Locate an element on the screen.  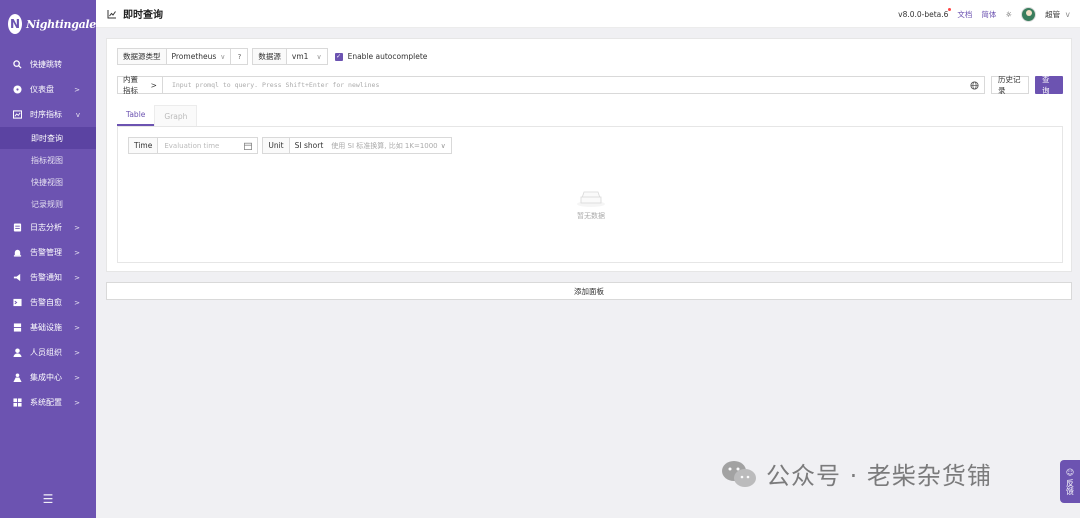
datasource-type-select: Prometheus ∨ is located at coordinates (199, 56).